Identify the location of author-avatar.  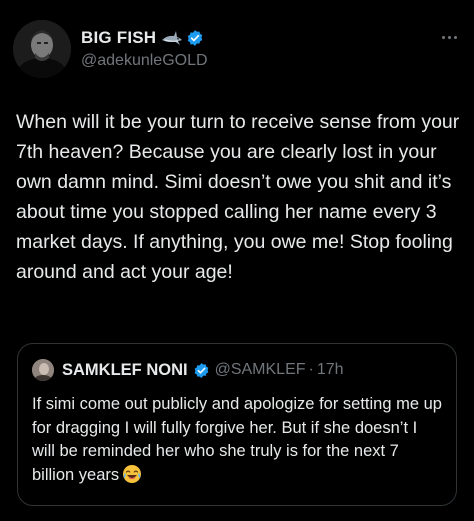
(42, 49).